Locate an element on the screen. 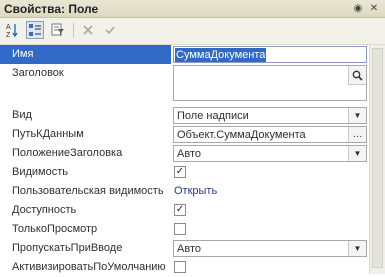 Image resolution: width=385 pixels, height=277 pixels. scrollbar-thumb is located at coordinates (377, 158).